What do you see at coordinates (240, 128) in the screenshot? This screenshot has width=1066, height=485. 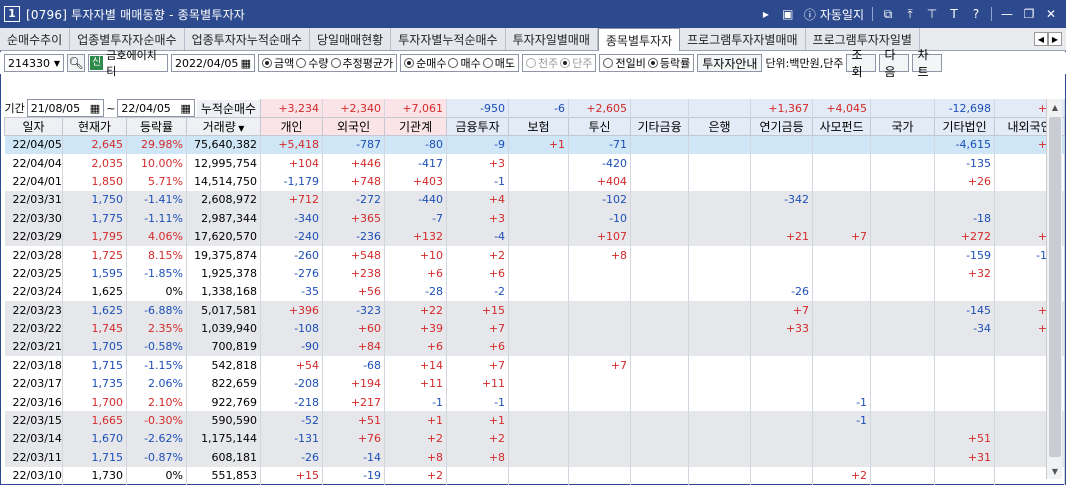 I see `sort-down-icon: ▼` at bounding box center [240, 128].